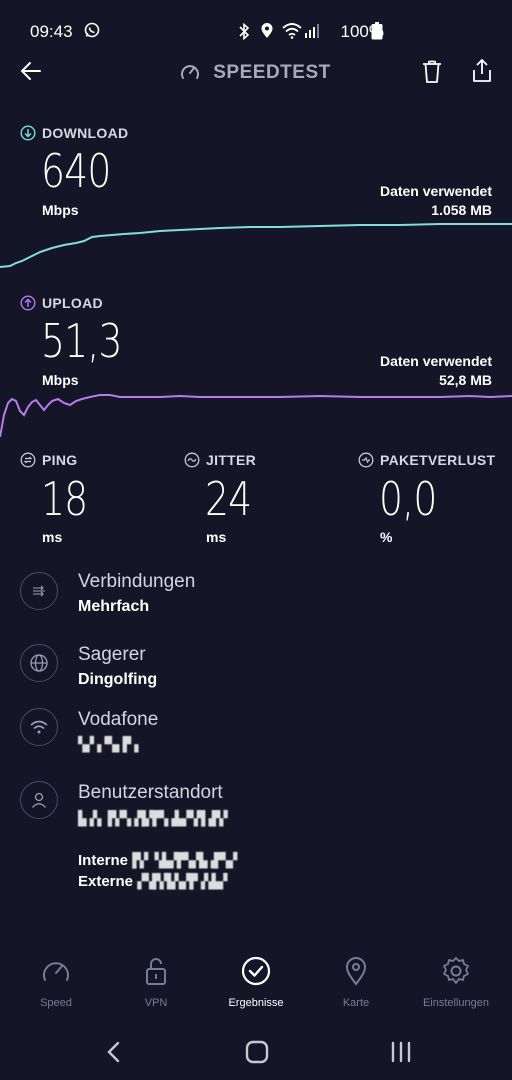  What do you see at coordinates (56, 971) in the screenshot?
I see `speedometer-icon` at bounding box center [56, 971].